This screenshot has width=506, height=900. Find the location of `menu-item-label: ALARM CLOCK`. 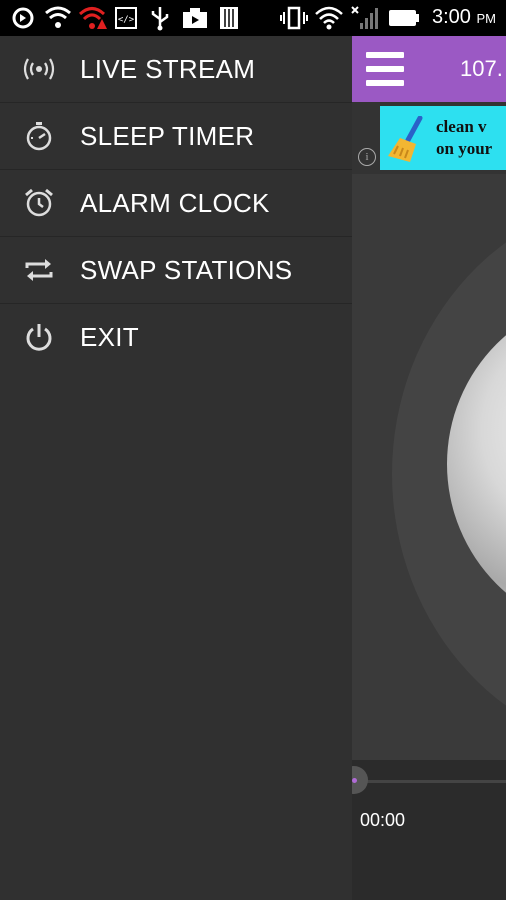

menu-item-label: ALARM CLOCK is located at coordinates (175, 203).